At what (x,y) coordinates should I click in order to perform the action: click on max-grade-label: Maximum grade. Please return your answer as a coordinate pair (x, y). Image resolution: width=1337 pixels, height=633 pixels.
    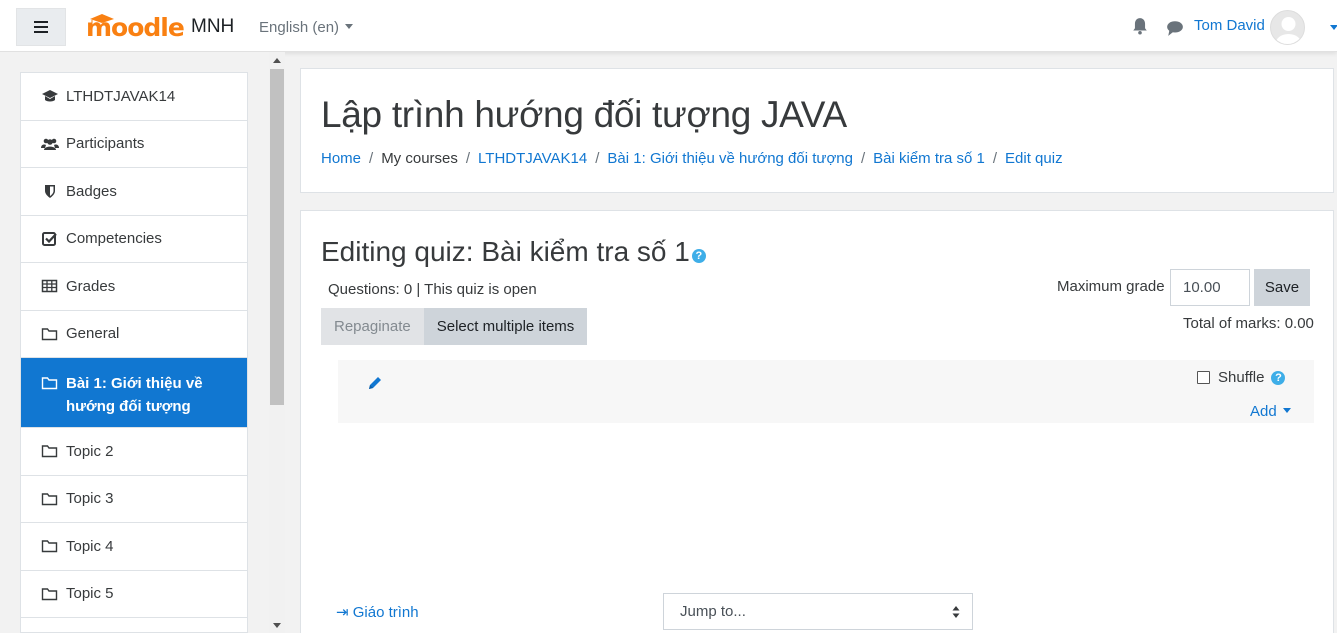
    Looking at the image, I should click on (1111, 286).